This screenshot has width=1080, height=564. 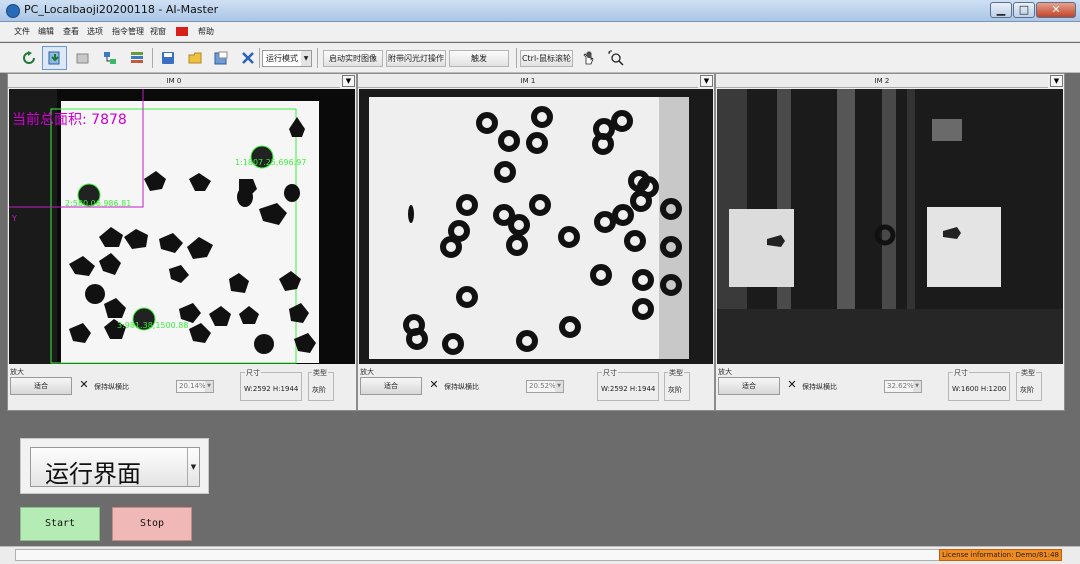 What do you see at coordinates (615, 58) in the screenshot?
I see `zoom-icon` at bounding box center [615, 58].